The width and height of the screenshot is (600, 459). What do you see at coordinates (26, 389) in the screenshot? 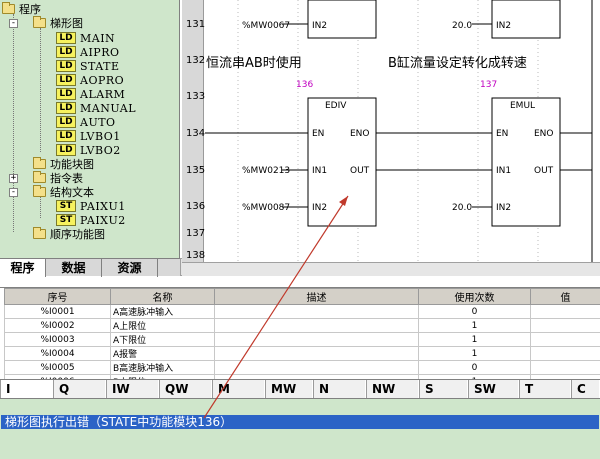
I see `tab-i: I` at bounding box center [26, 389].